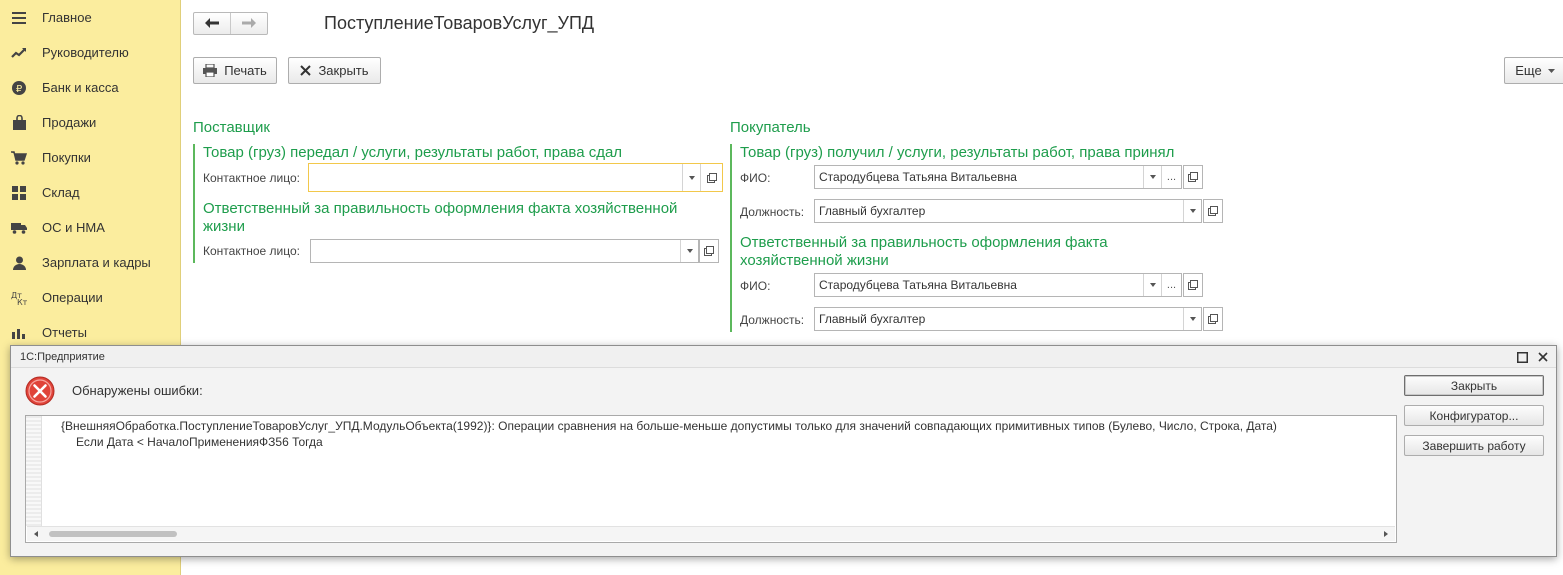 The height and width of the screenshot is (575, 1563). I want to click on sidebar-item-main: Главное, so click(90, 17).